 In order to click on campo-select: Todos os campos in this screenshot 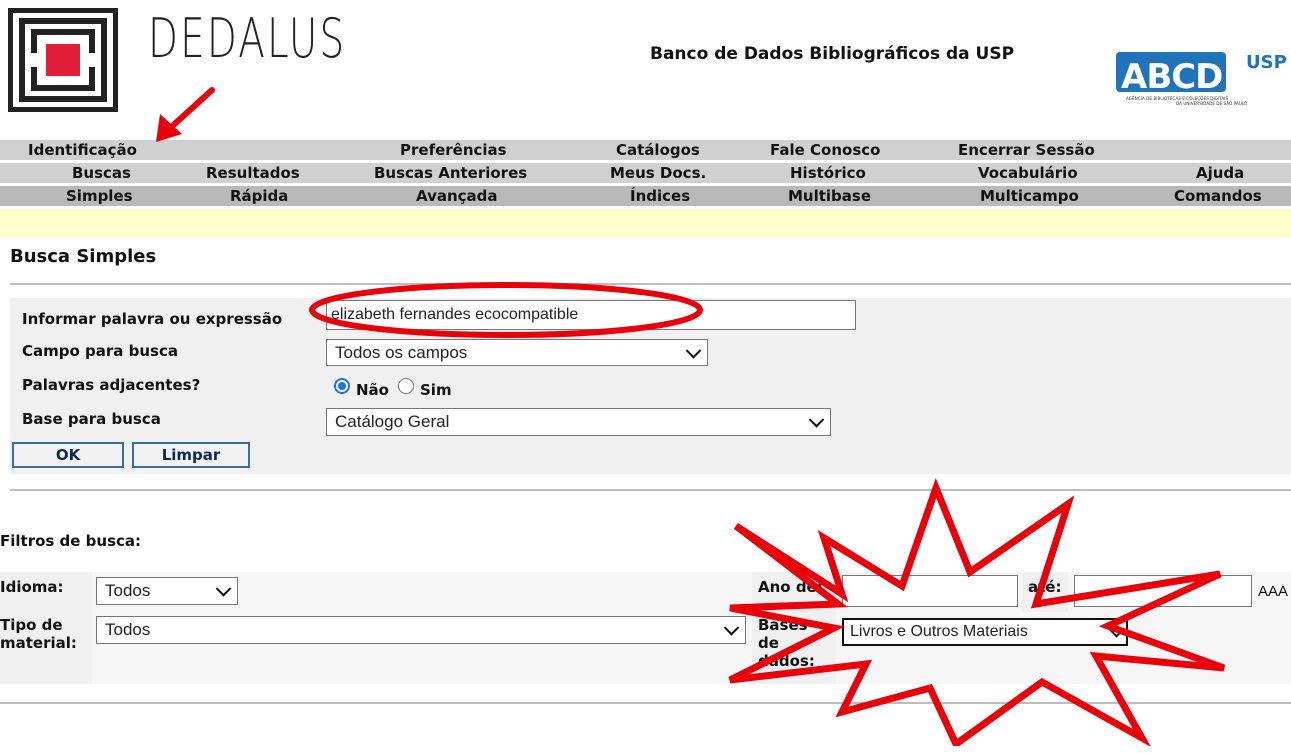, I will do `click(517, 352)`.